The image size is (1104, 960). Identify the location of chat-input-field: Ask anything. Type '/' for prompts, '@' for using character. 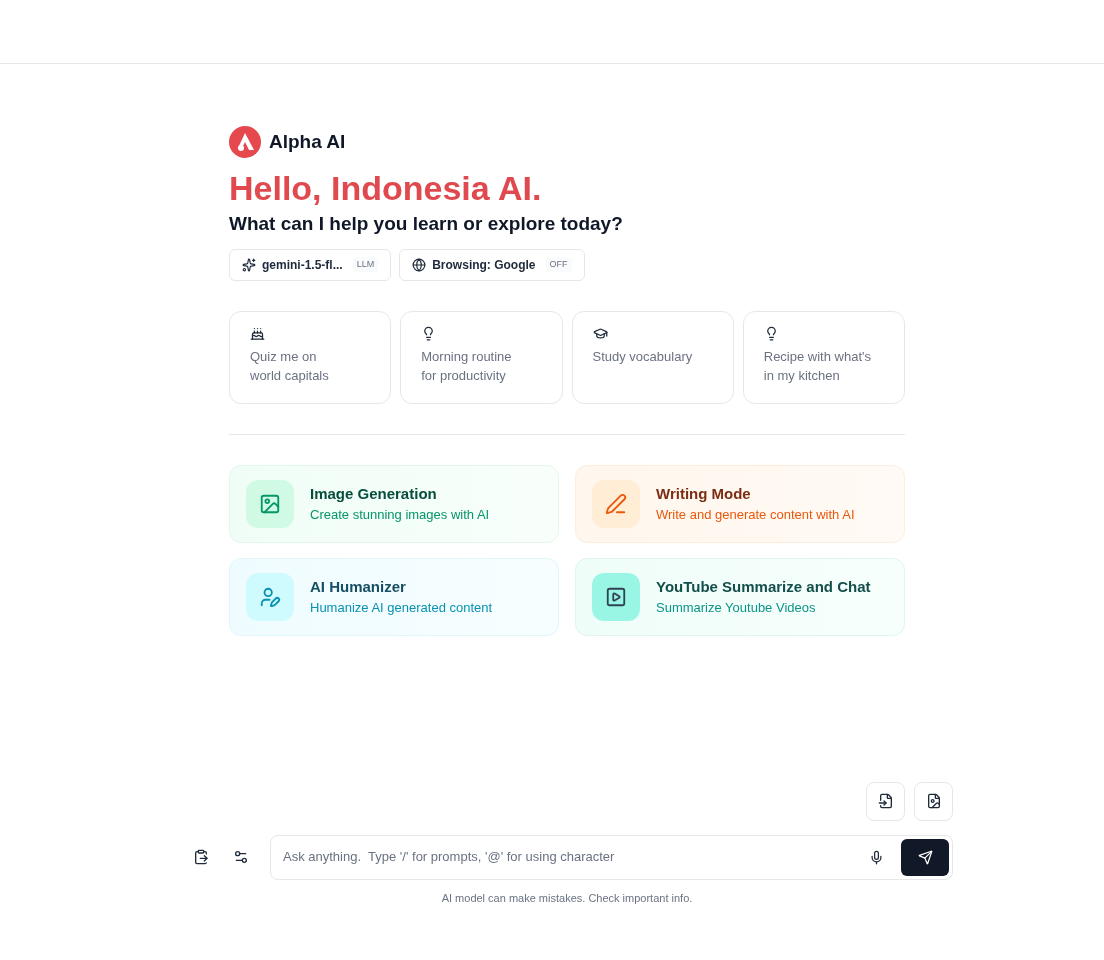
(611, 857).